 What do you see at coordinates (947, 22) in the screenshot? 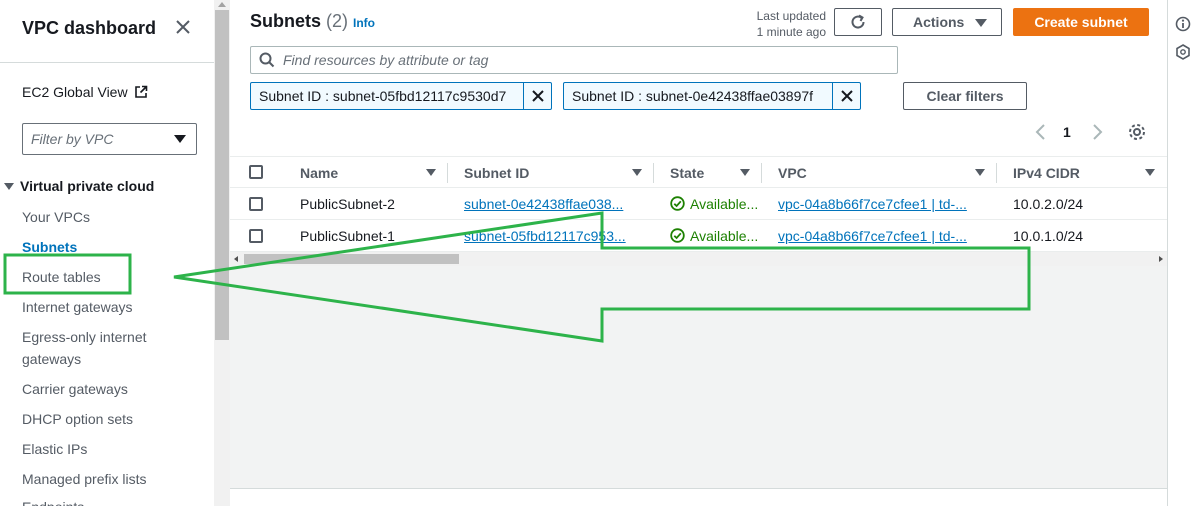
I see `actions-dropdown: Actions` at bounding box center [947, 22].